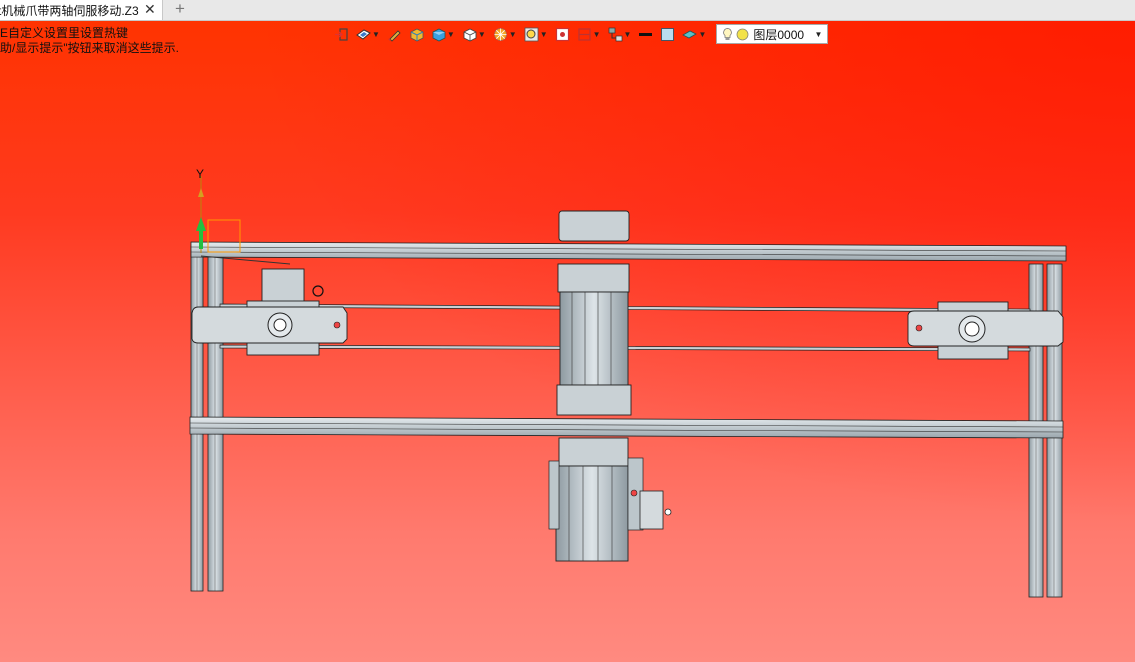 This screenshot has width=1135, height=662. What do you see at coordinates (626, 427) in the screenshot?
I see `bottom-rail` at bounding box center [626, 427].